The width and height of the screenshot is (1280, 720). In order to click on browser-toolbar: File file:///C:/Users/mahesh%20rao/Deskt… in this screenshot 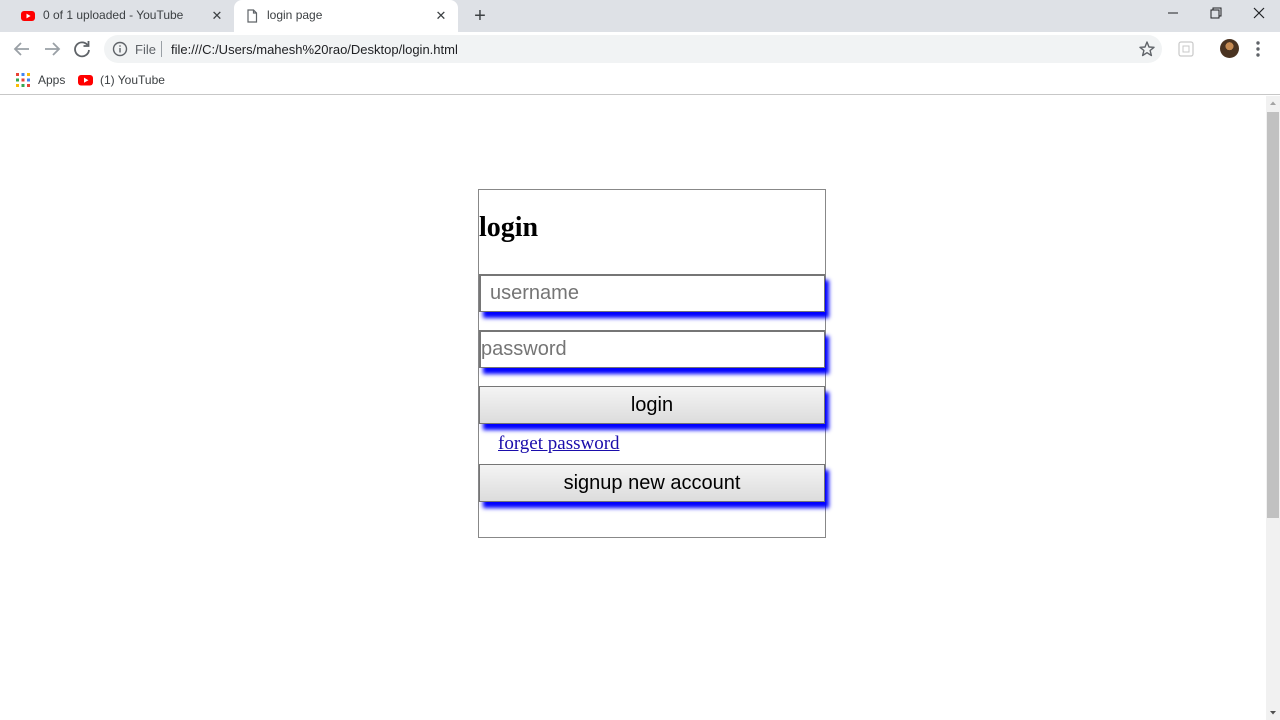, I will do `click(640, 49)`.